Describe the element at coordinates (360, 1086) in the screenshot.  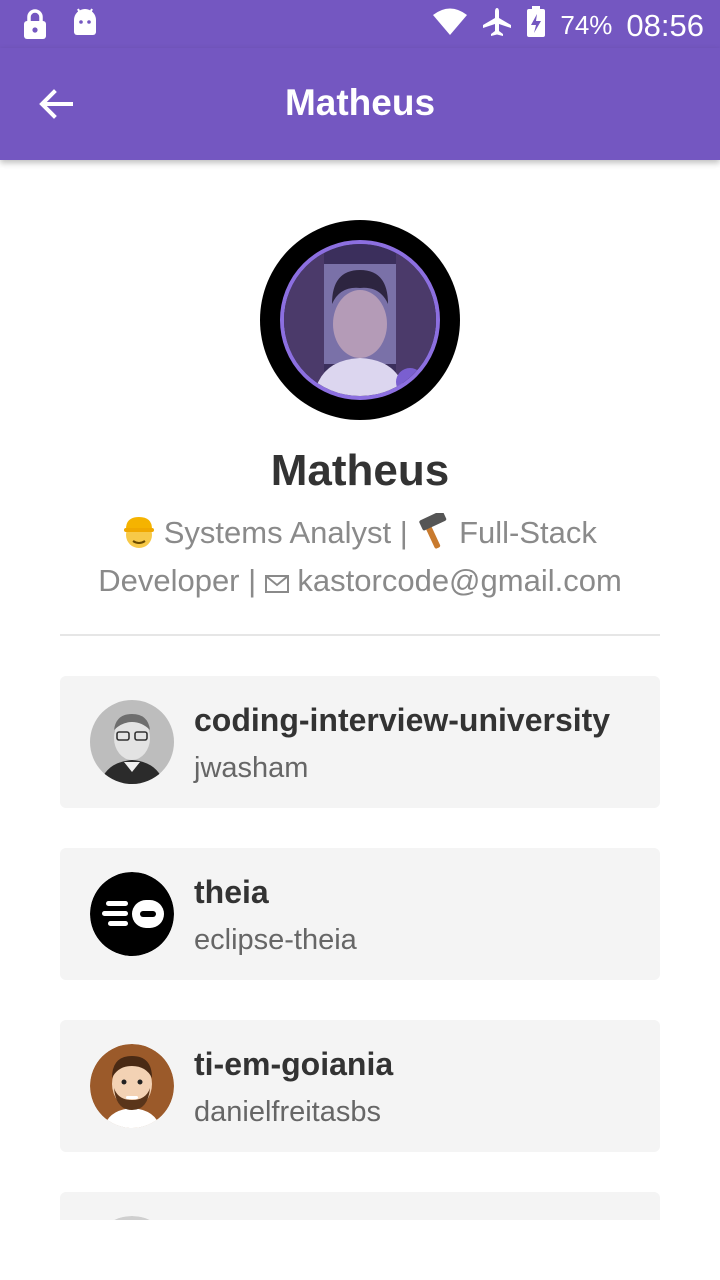
I see `repo-card: ti-em-goiania danielfreitasbs` at that location.